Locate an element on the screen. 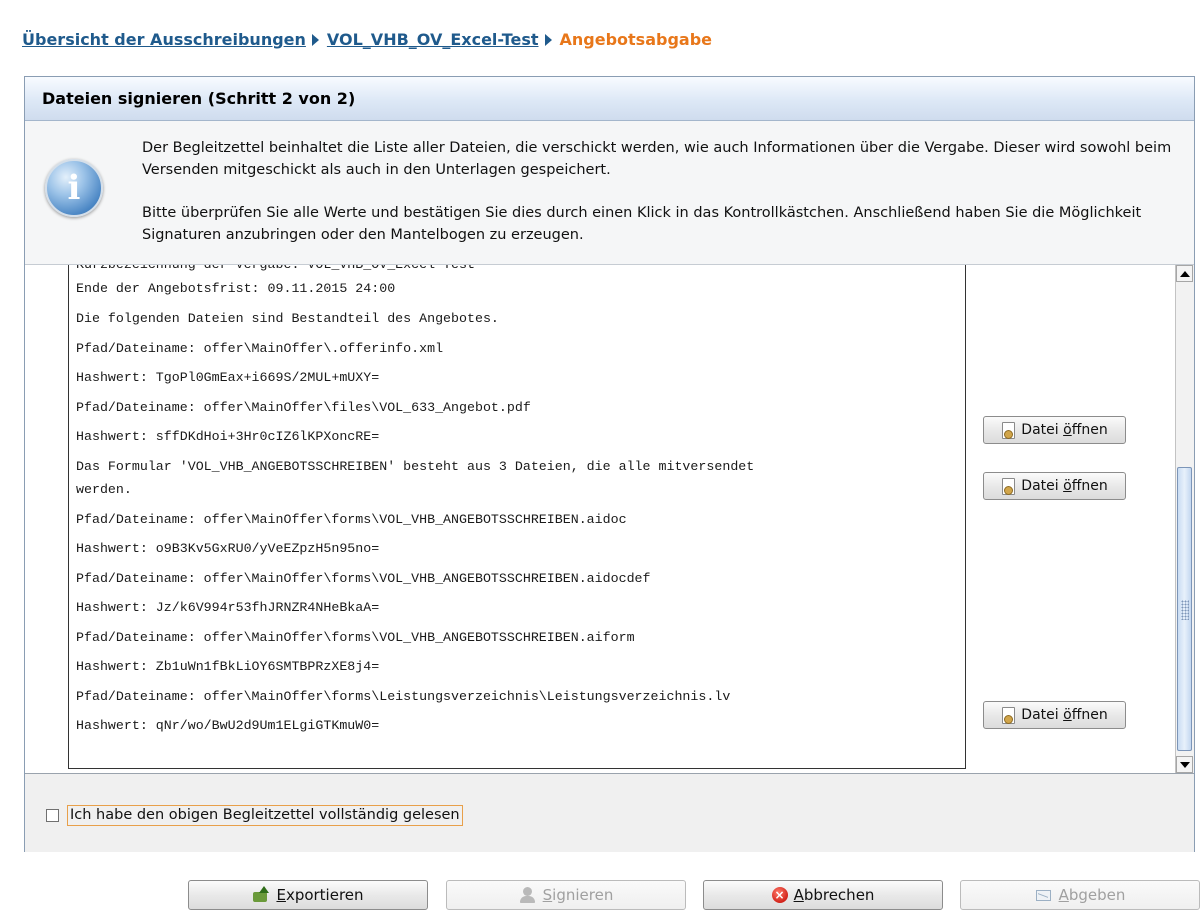 The image size is (1203, 910). open-file-button-1: Datei öffnen is located at coordinates (1054, 430).